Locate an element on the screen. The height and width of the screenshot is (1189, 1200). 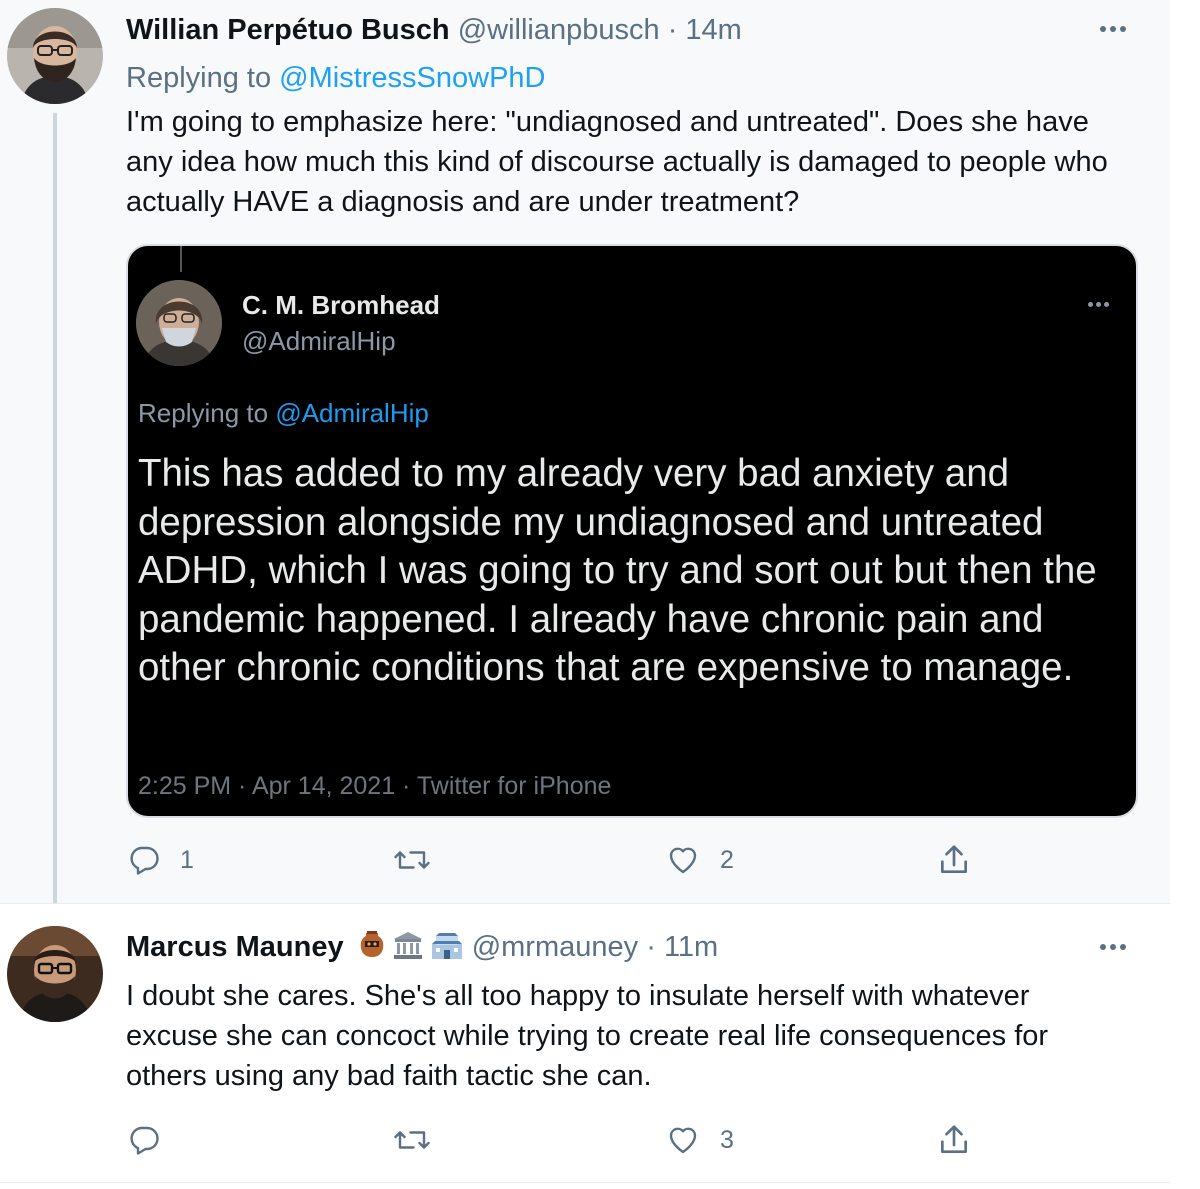
replying-mention-link: @MistressSnowPhD is located at coordinates (412, 78).